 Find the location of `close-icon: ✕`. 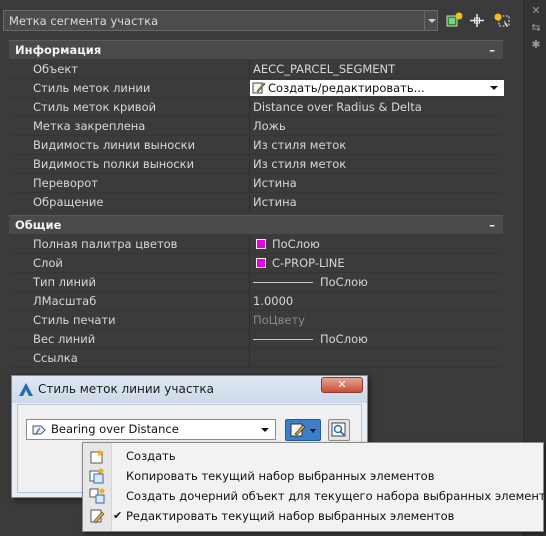

close-icon: ✕ is located at coordinates (536, 11).